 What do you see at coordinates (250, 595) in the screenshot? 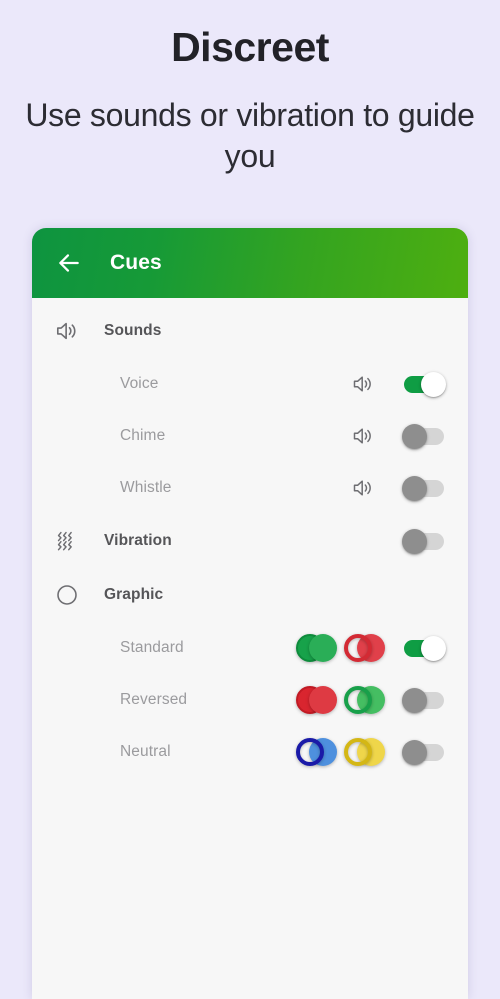
I see `section-header-graphic: Graphic` at bounding box center [250, 595].